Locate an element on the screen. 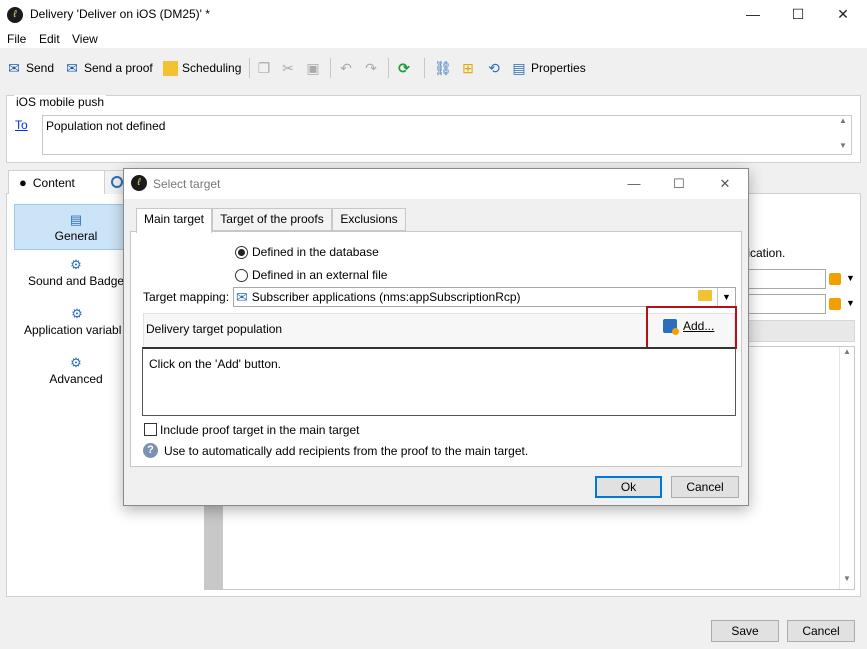 The height and width of the screenshot is (649, 867). to-field-scrollbar: ▲ ▼ is located at coordinates (843, 135).